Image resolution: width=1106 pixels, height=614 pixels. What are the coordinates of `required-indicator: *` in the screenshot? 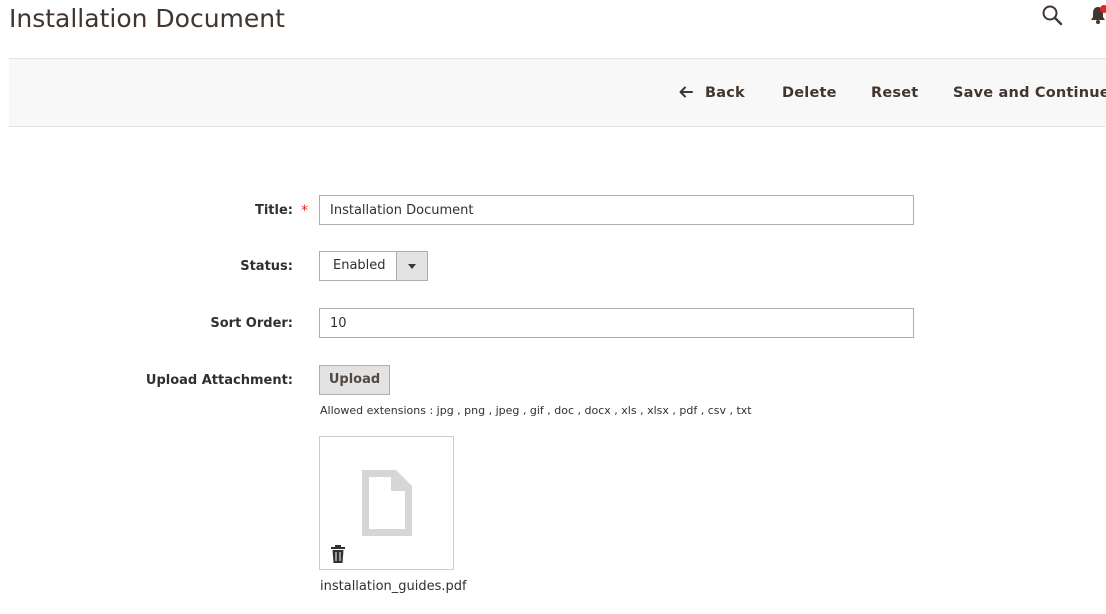 It's located at (304, 211).